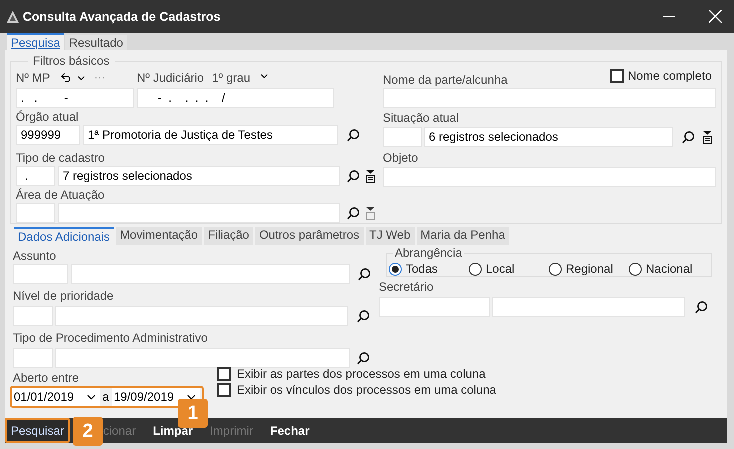 This screenshot has width=734, height=449. I want to click on undo-icon, so click(66, 78).